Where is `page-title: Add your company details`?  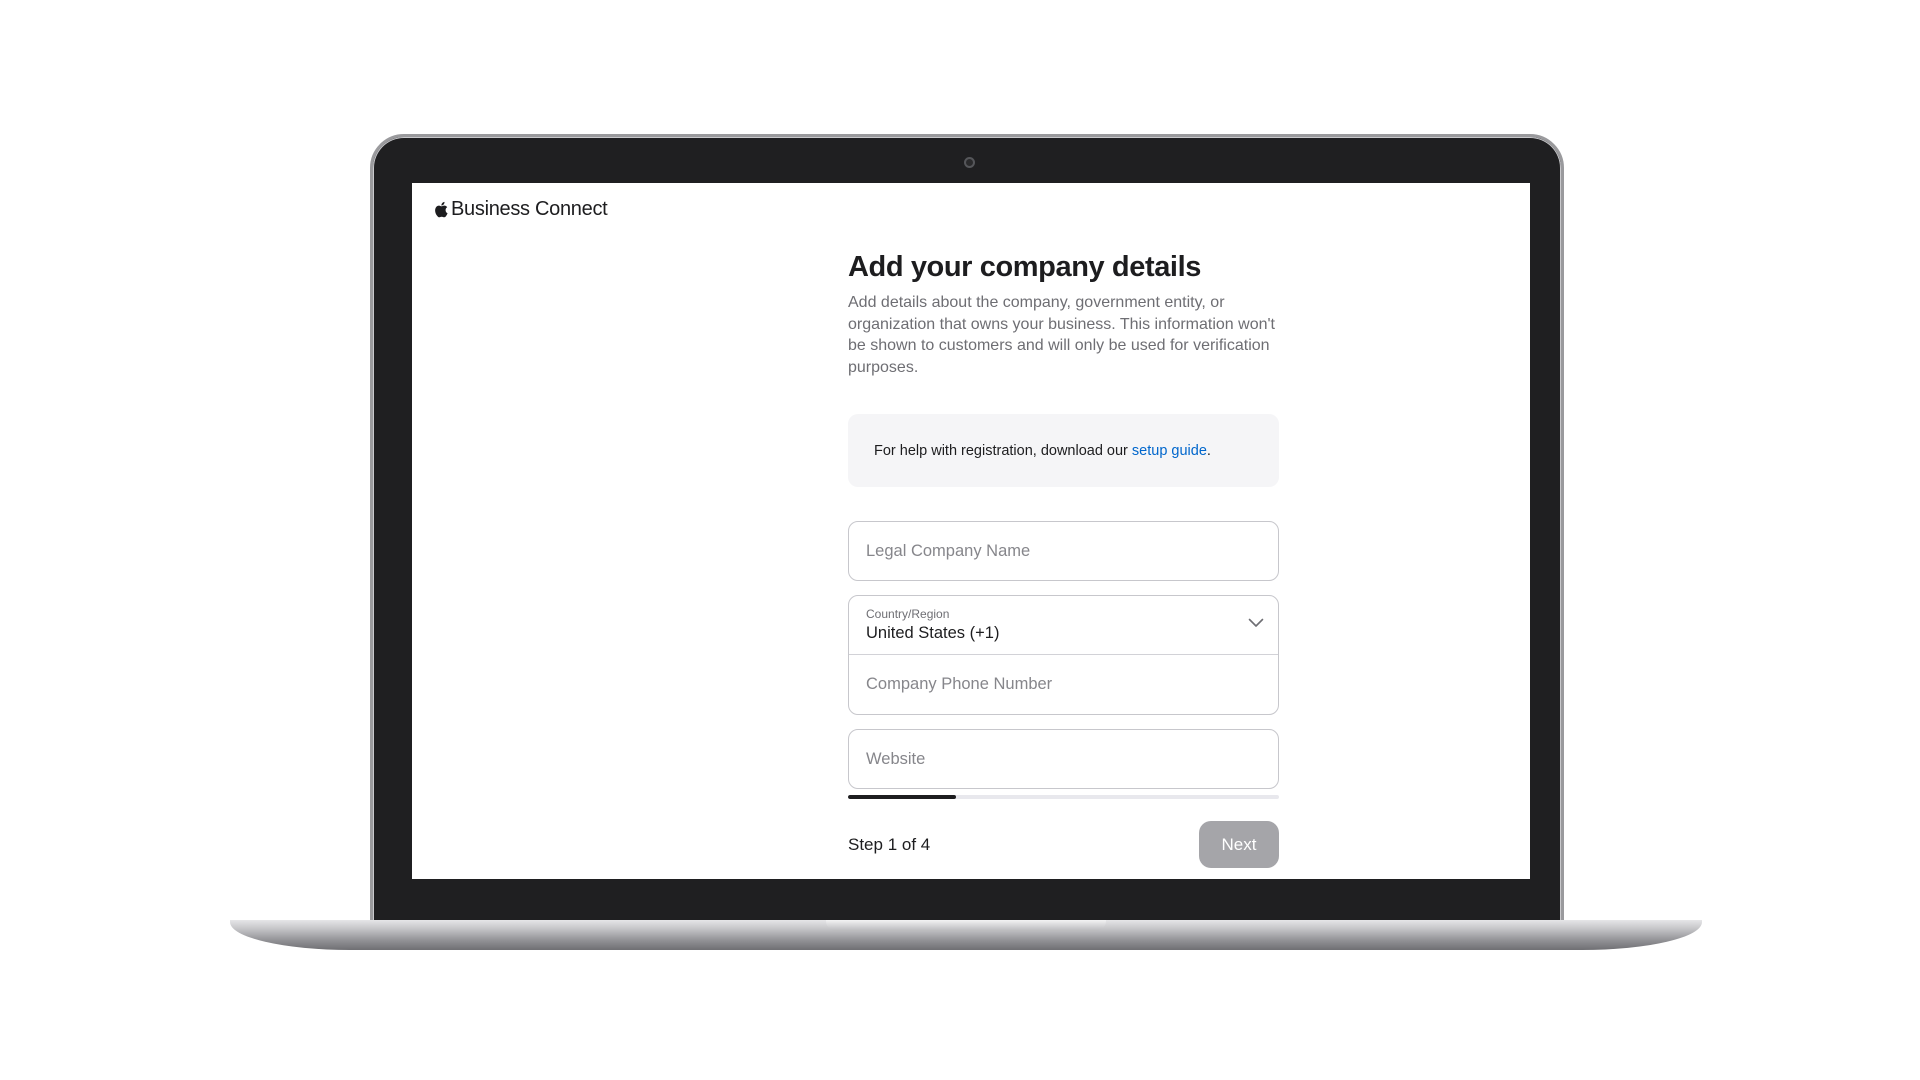 page-title: Add your company details is located at coordinates (1024, 267).